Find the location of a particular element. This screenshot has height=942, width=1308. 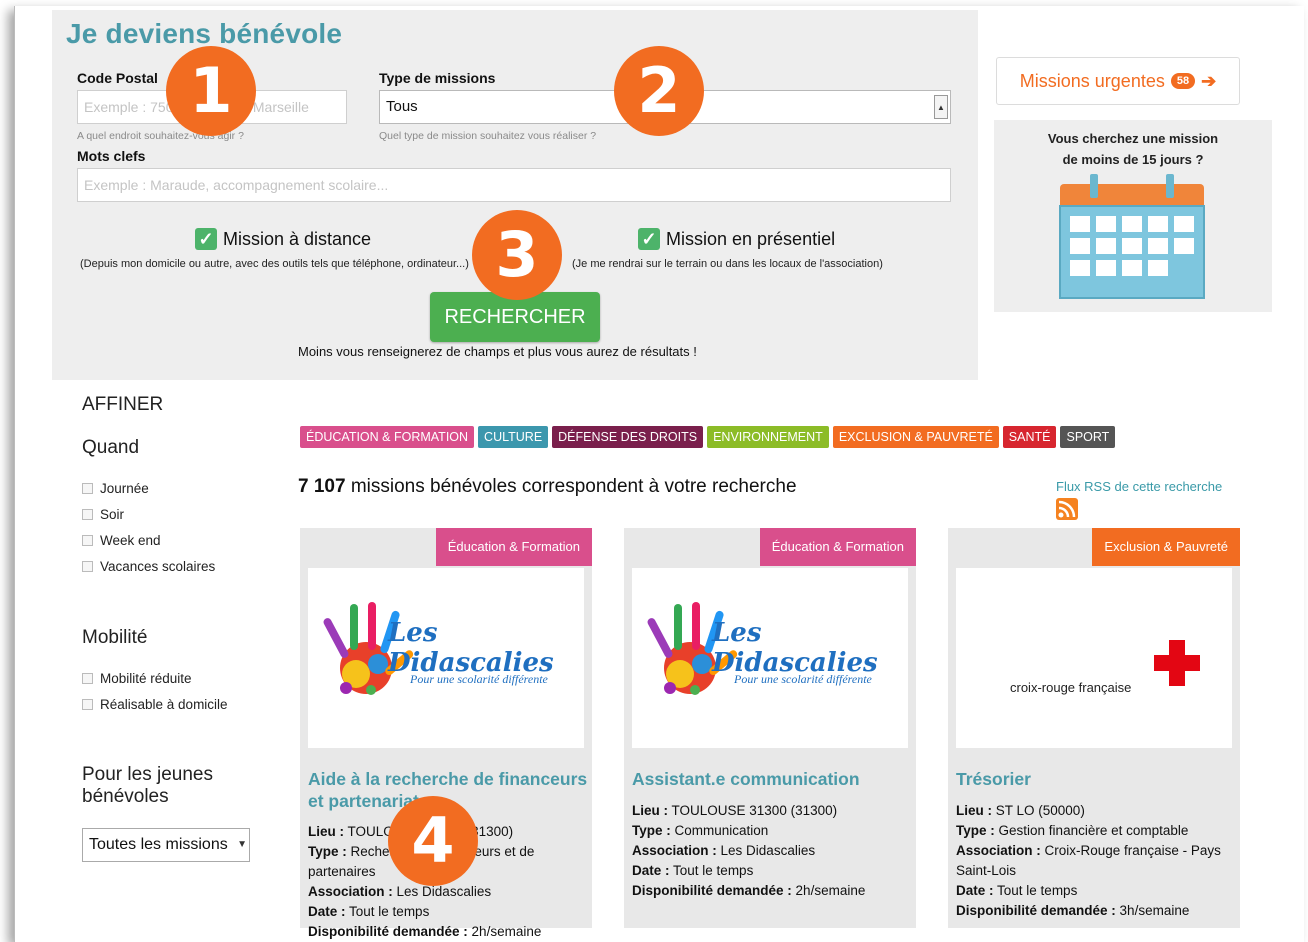

onsite-mission-label: Mission en présentiel is located at coordinates (751, 238).